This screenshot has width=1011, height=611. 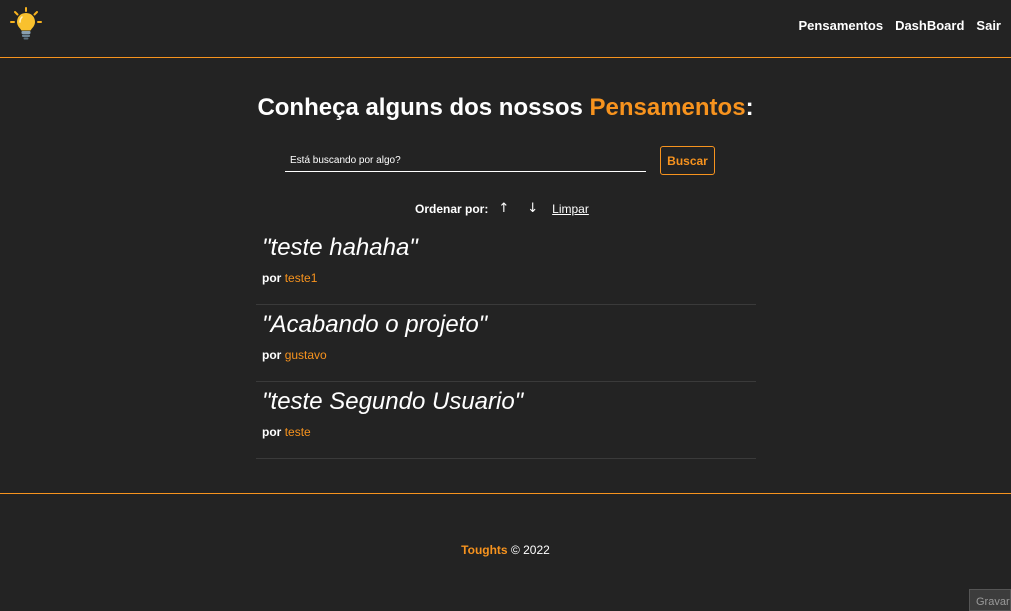 I want to click on page-title: Conheça alguns dos nossos Pensamentos:, so click(x=505, y=108).